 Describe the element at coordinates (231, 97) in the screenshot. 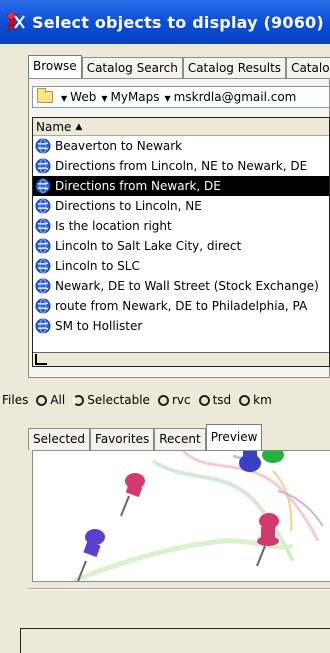

I see `breadcrumb-account: ▼ mskrdla@gmail.com` at that location.